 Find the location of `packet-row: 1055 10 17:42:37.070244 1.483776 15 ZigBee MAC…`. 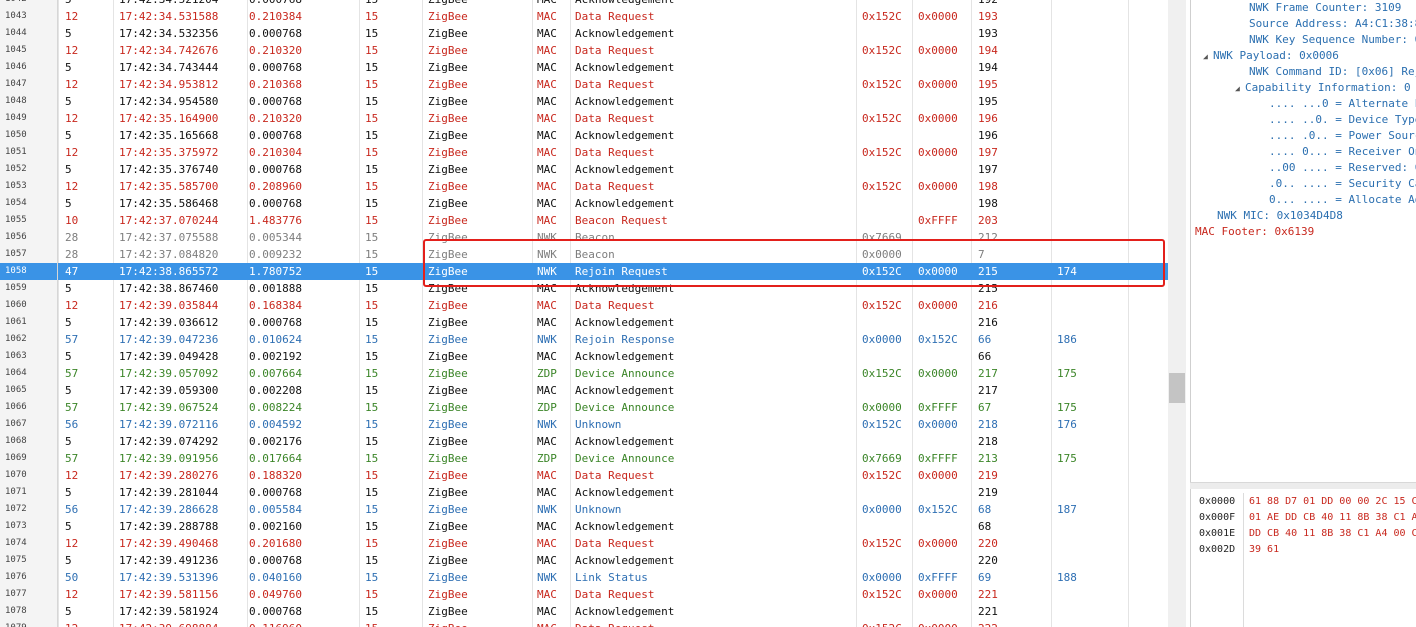

packet-row: 1055 10 17:42:37.070244 1.483776 15 ZigBee MAC… is located at coordinates (584, 220).